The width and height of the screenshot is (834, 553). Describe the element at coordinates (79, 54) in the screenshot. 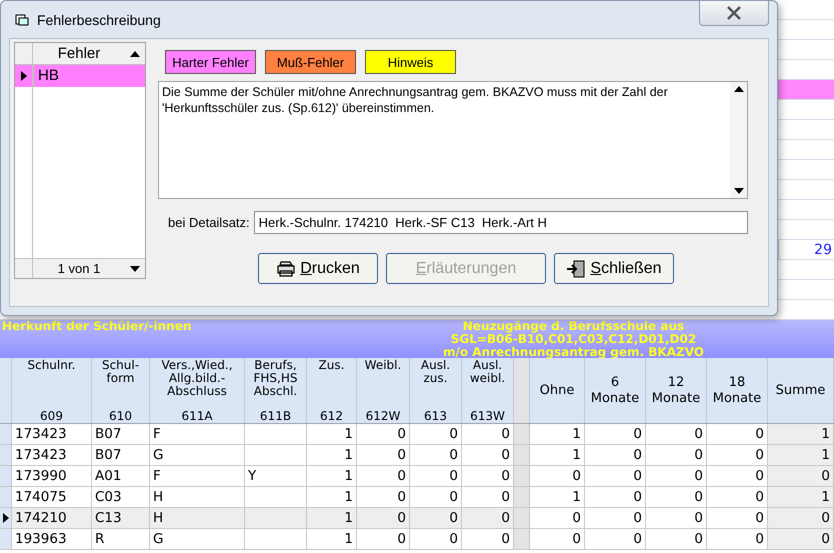

I see `list-header: Fehler` at that location.